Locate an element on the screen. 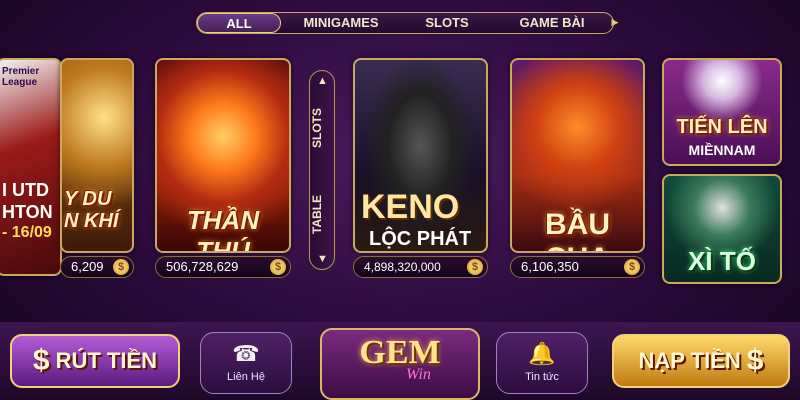 This screenshot has width=800, height=400. game-subtitle: LỘC PHÁT is located at coordinates (420, 239).